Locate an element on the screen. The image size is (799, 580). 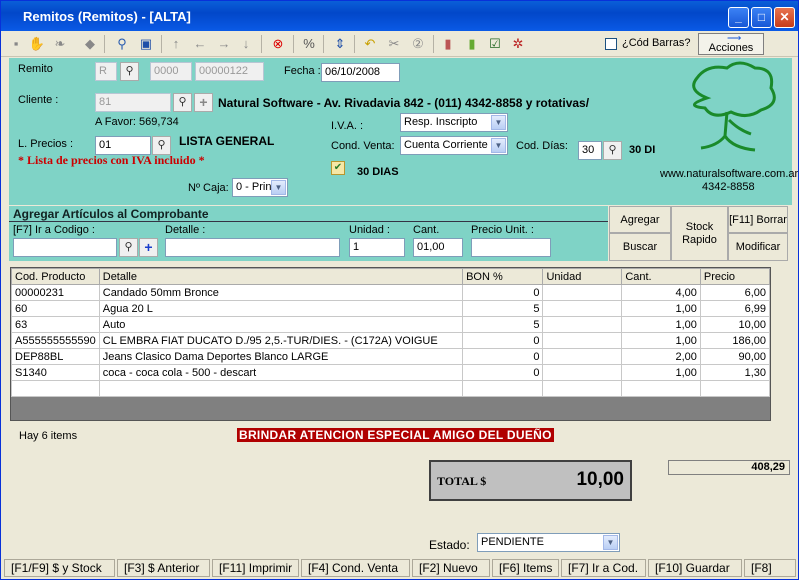
precio-field is located at coordinates (511, 247).